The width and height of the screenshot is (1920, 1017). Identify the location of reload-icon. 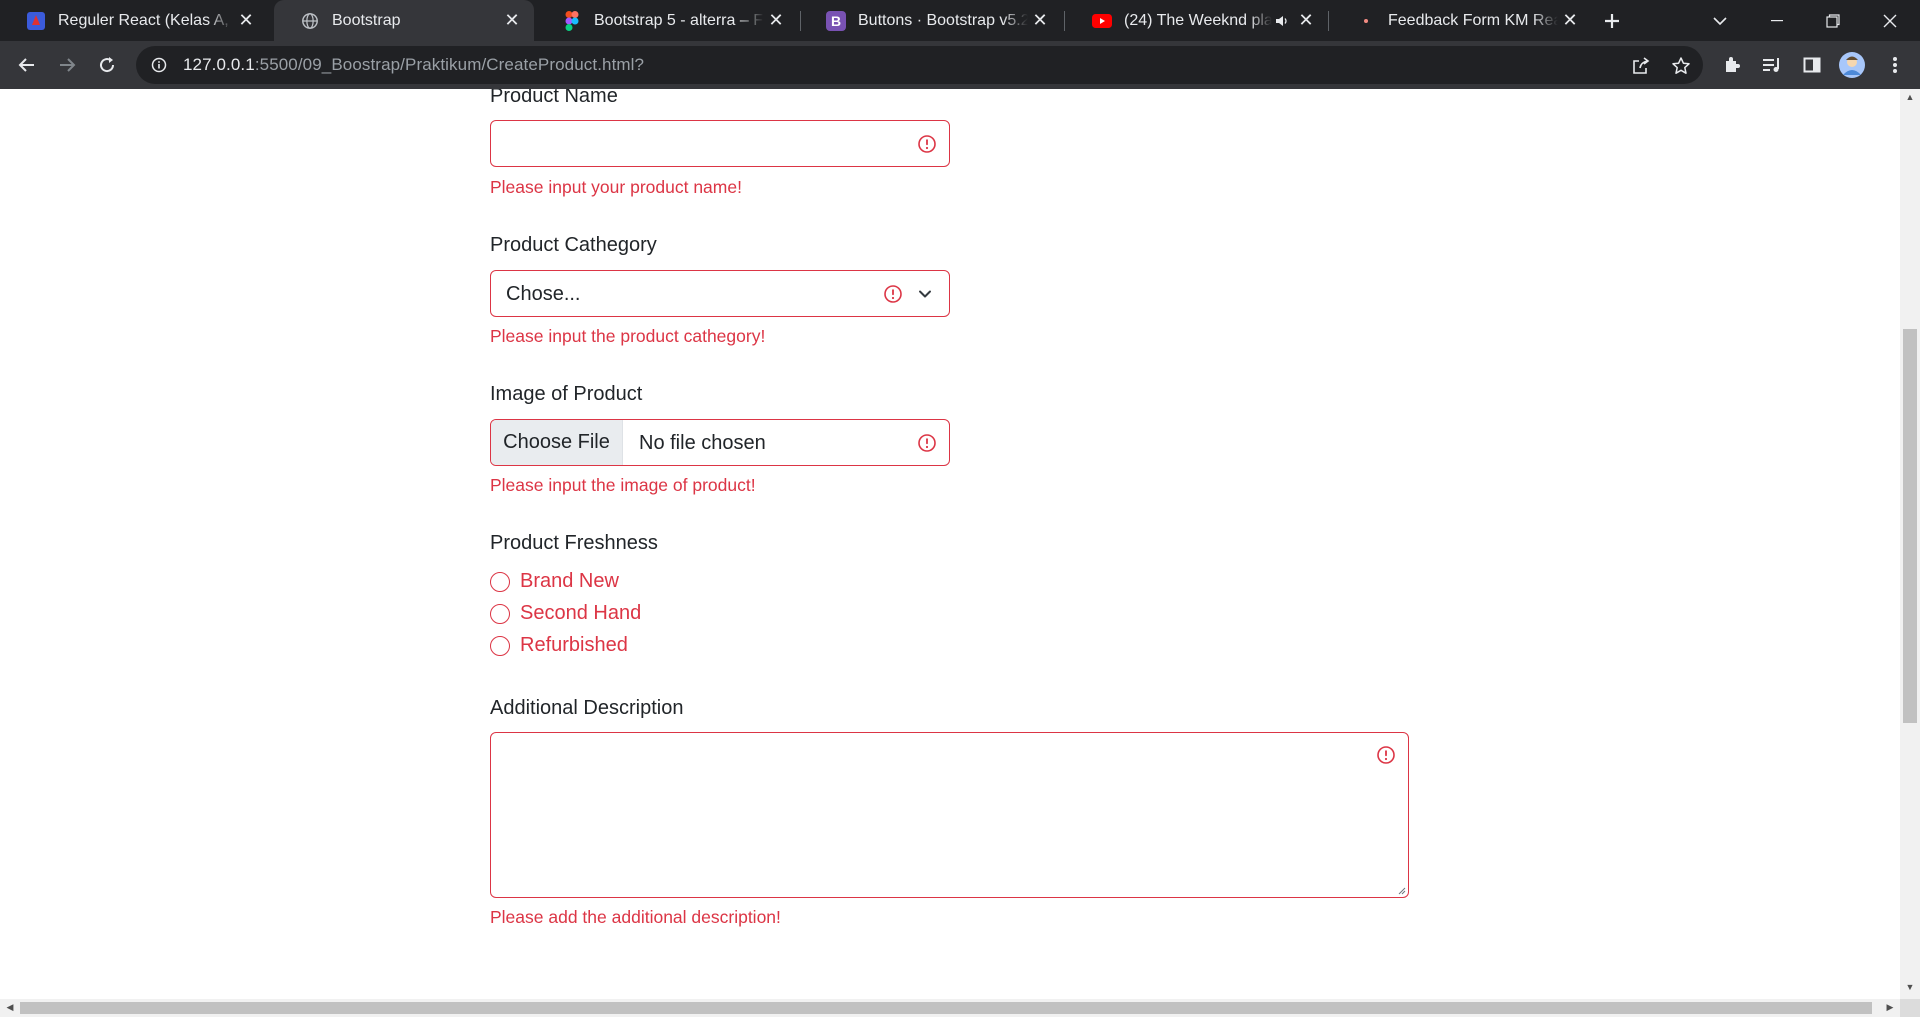
(107, 65).